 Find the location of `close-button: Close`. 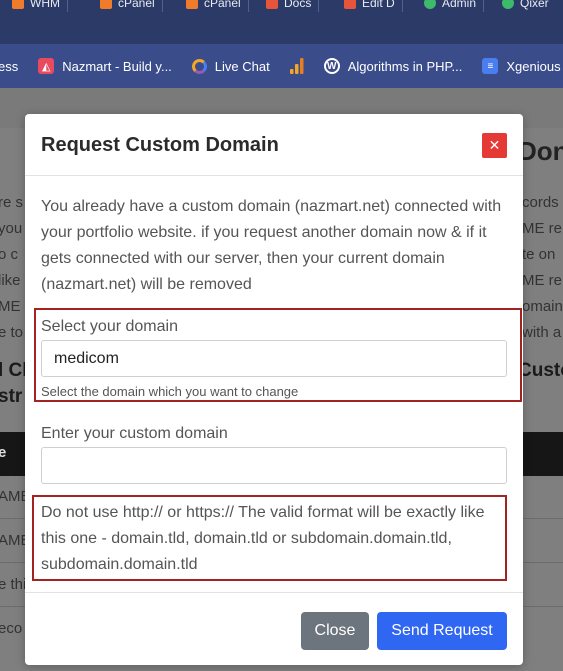

close-button: Close is located at coordinates (335, 631).